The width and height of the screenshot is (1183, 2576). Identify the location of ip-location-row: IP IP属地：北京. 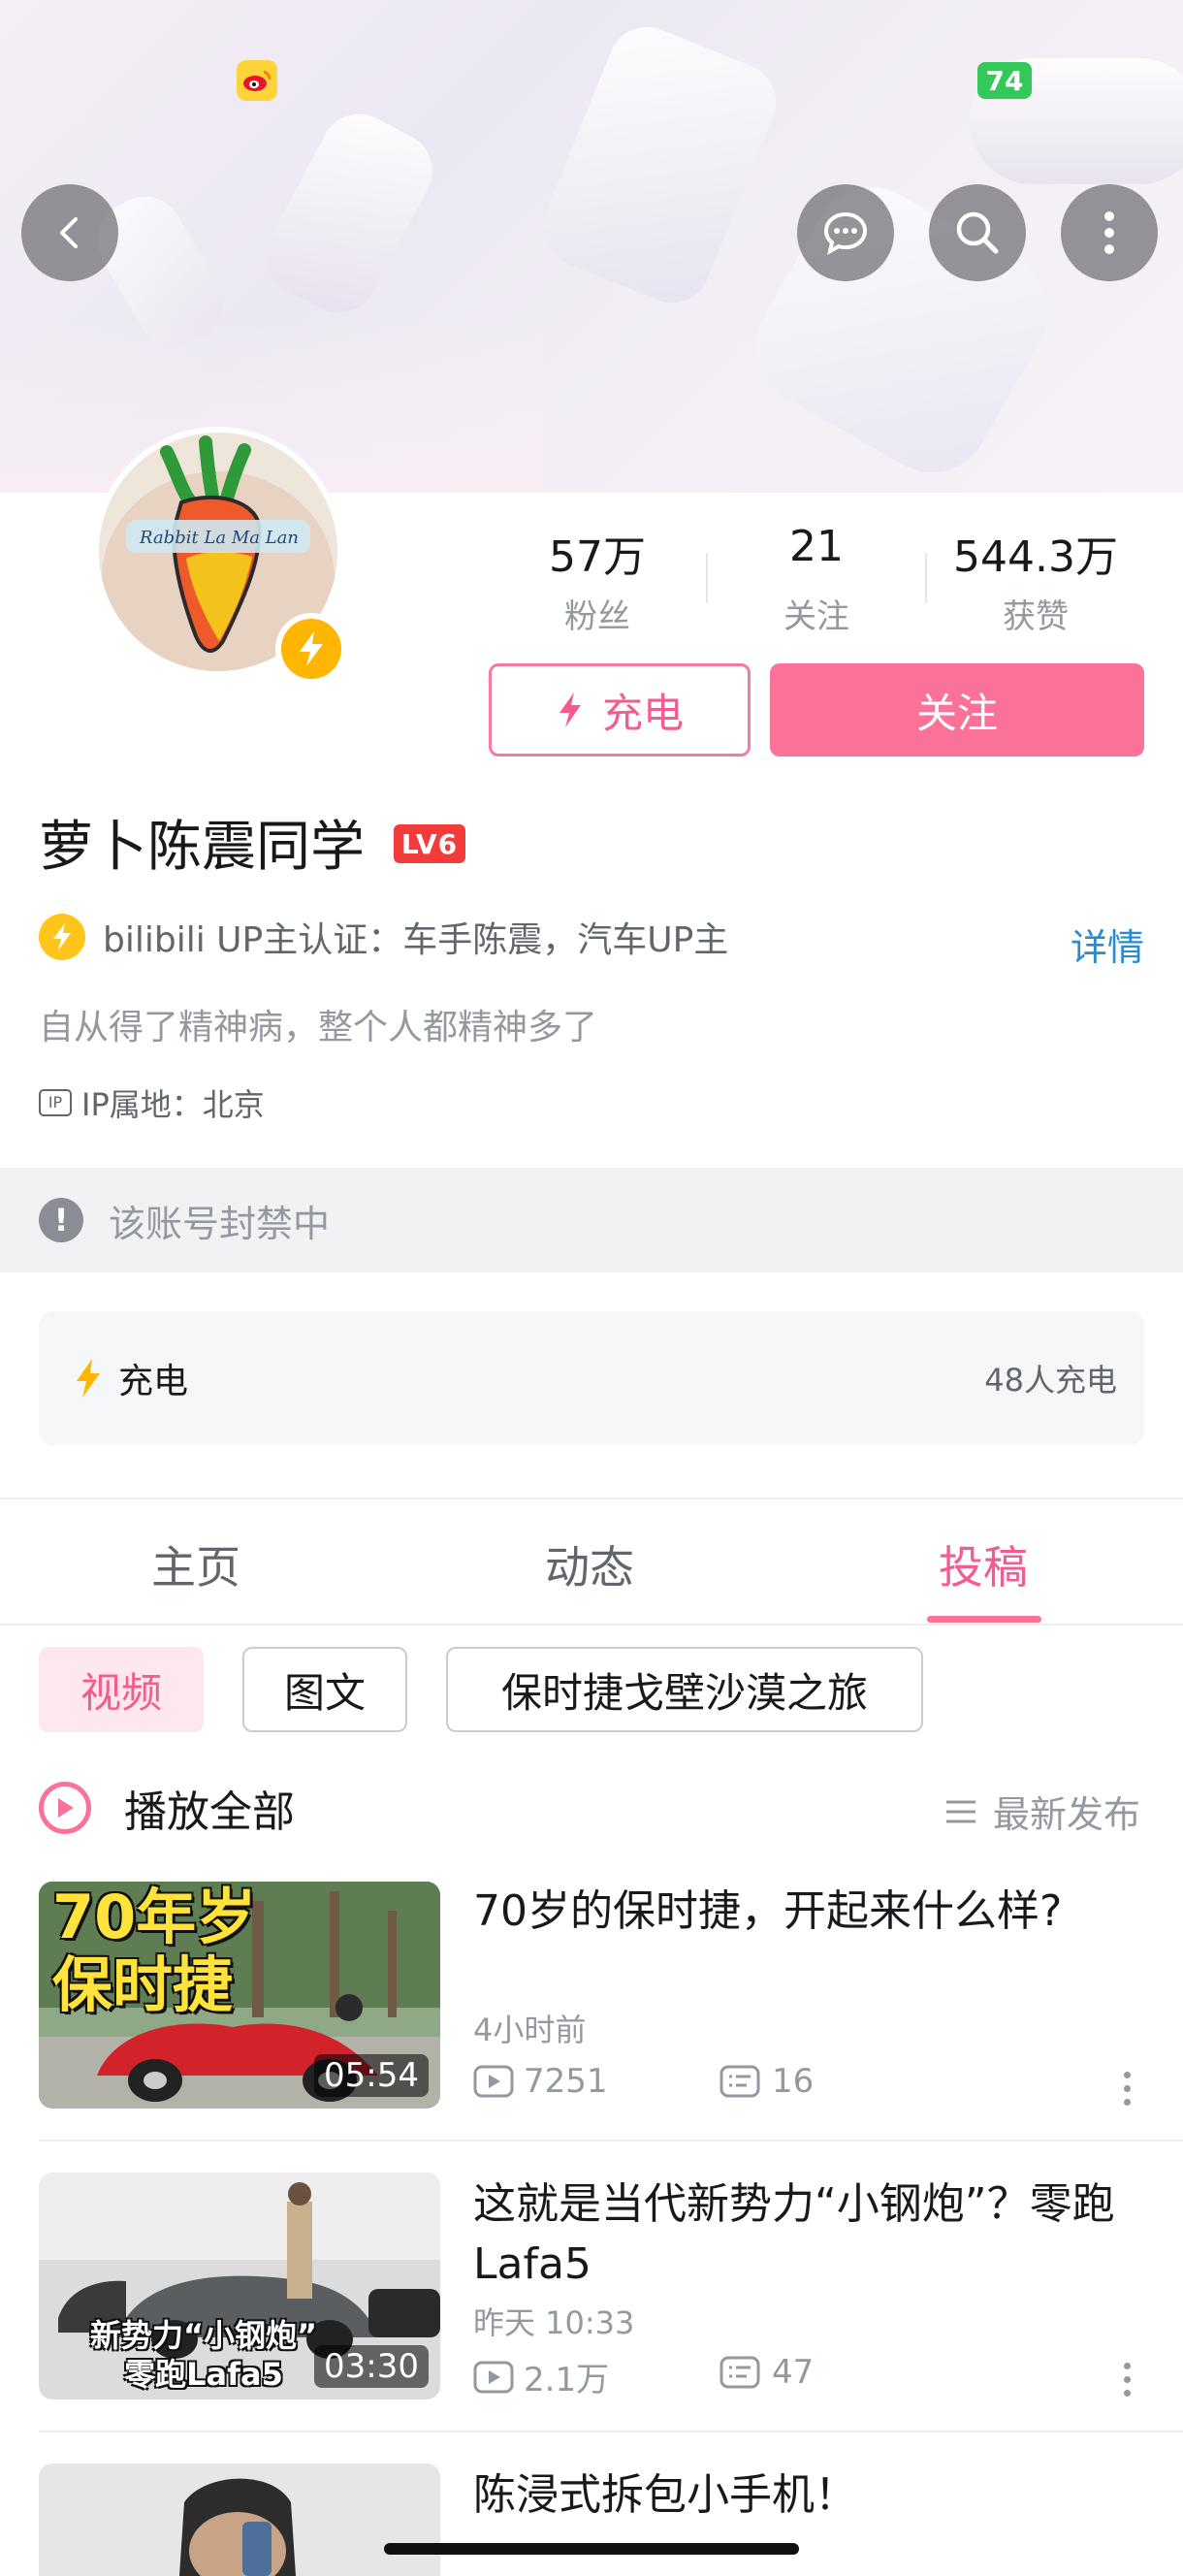
(152, 1102).